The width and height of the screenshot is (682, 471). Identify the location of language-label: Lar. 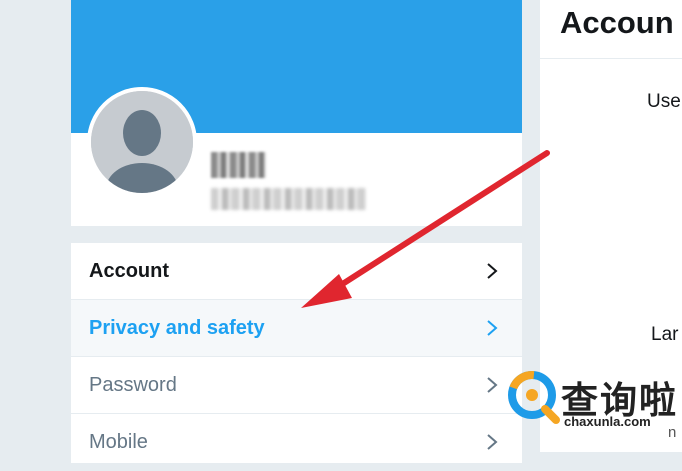
(665, 334).